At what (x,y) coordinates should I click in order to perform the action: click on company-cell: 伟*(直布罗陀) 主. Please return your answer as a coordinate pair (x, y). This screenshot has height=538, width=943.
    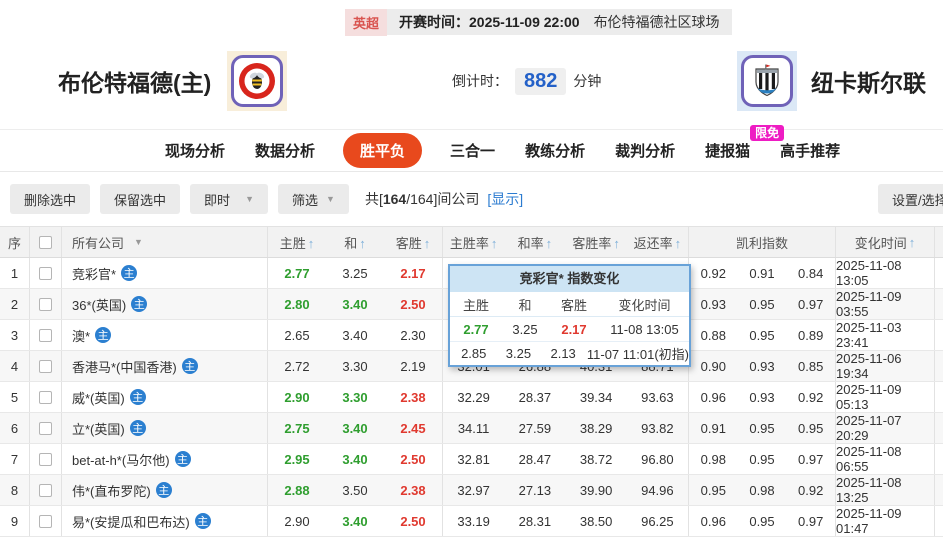
    Looking at the image, I should click on (165, 490).